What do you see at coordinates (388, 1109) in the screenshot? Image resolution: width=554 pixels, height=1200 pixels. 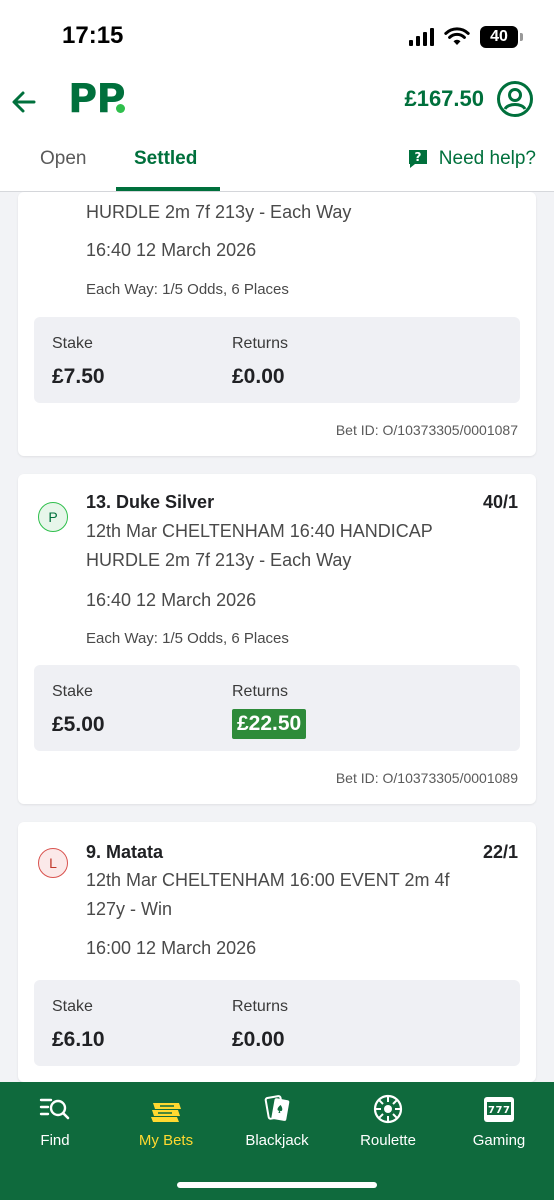 I see `roulette-wheel-icon` at bounding box center [388, 1109].